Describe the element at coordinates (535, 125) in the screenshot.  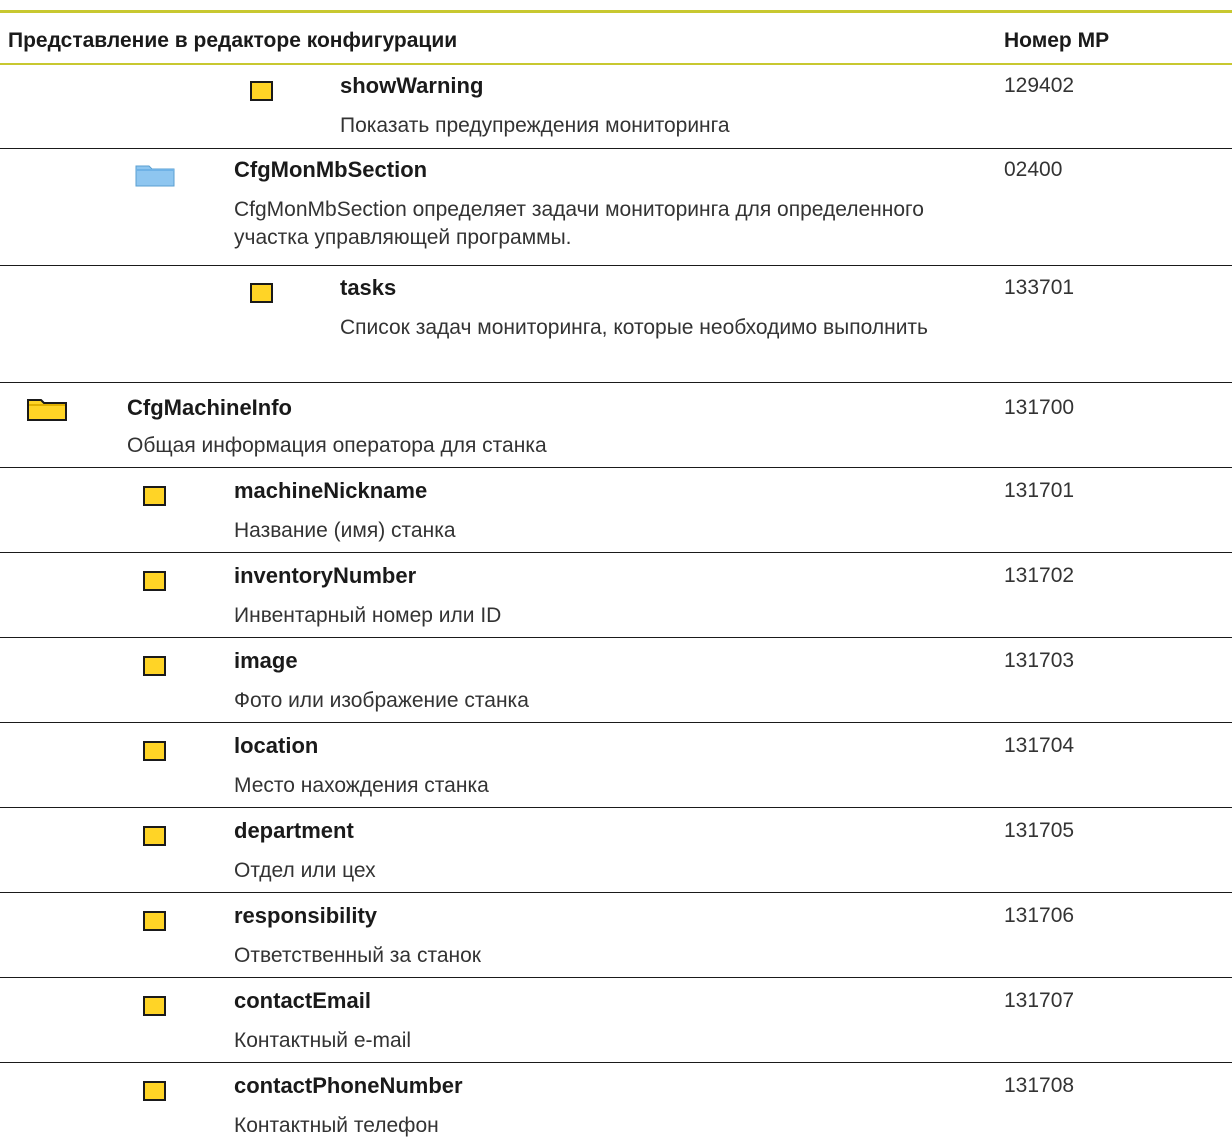
I see `parameter-description: Показать предупреждения мониторинга` at that location.